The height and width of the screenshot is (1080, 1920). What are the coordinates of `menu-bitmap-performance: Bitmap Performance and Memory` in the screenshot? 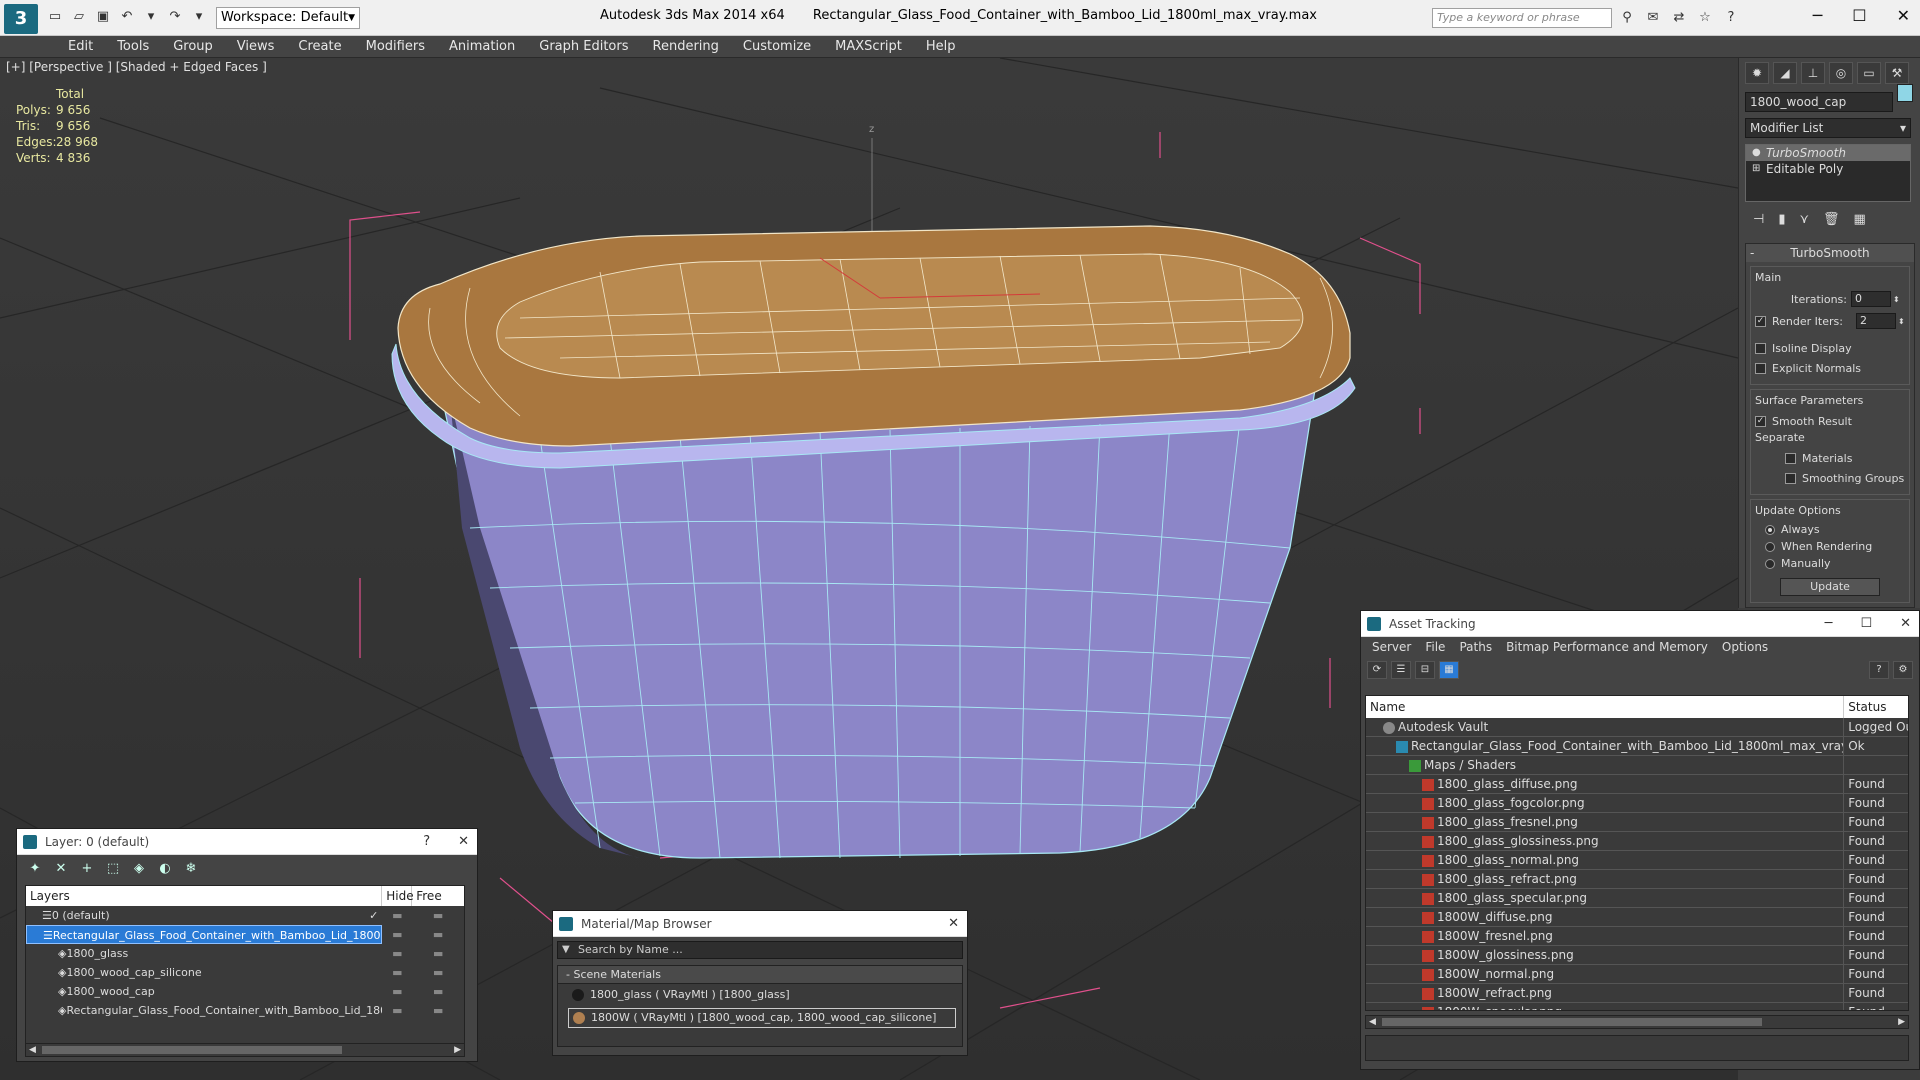 It's located at (1607, 647).